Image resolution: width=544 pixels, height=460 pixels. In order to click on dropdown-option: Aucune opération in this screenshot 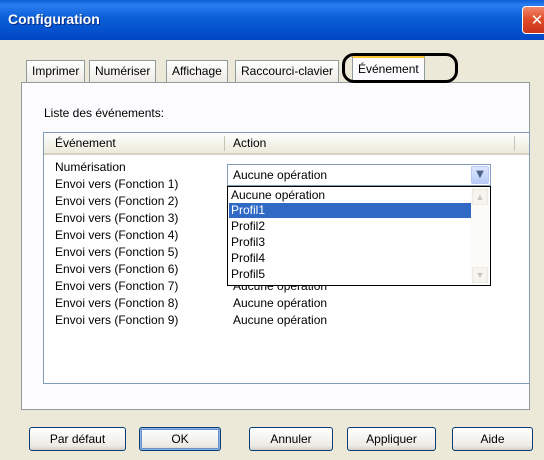, I will do `click(350, 195)`.